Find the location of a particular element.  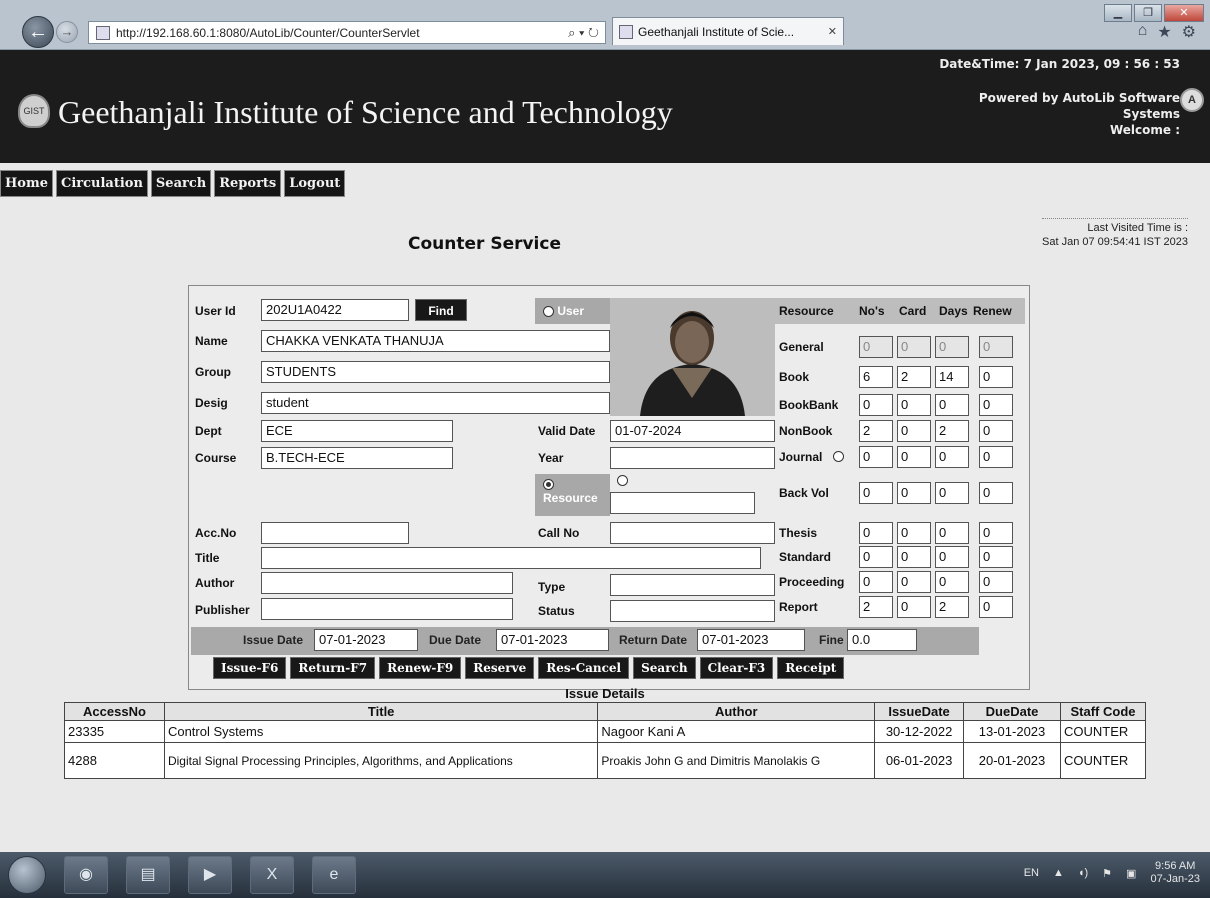

clear-button: Clear-F3 is located at coordinates (736, 668).